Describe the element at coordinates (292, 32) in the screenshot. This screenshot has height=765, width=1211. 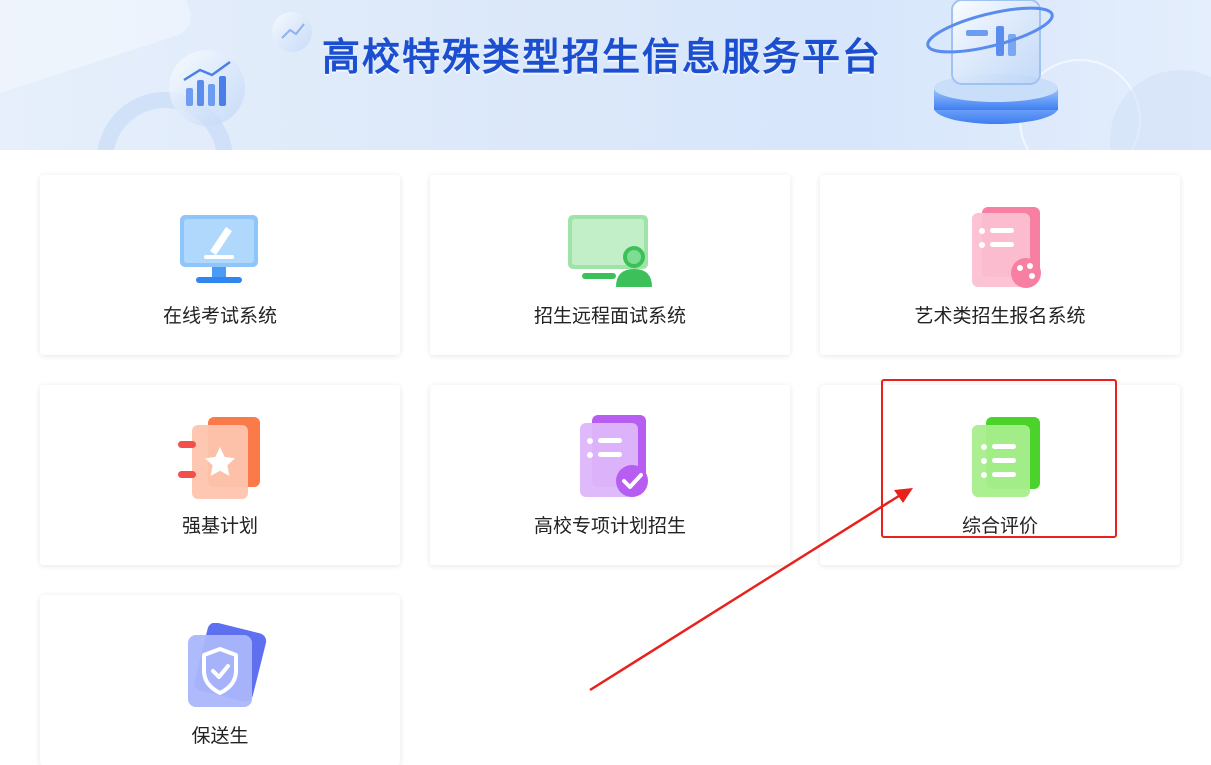
I see `small-chart-bubble-icon` at that location.